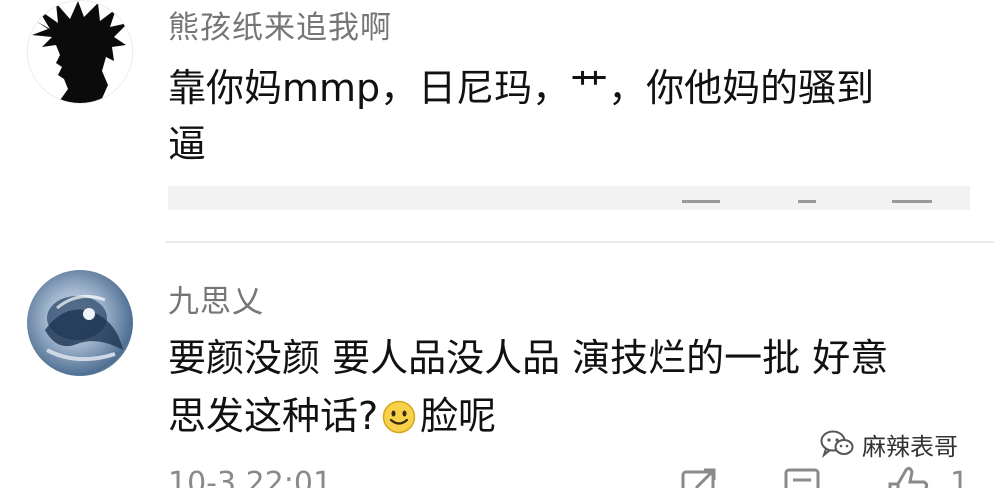 Image resolution: width=994 pixels, height=488 pixels. What do you see at coordinates (187, 144) in the screenshot?
I see `comment-text-line: 逼` at bounding box center [187, 144].